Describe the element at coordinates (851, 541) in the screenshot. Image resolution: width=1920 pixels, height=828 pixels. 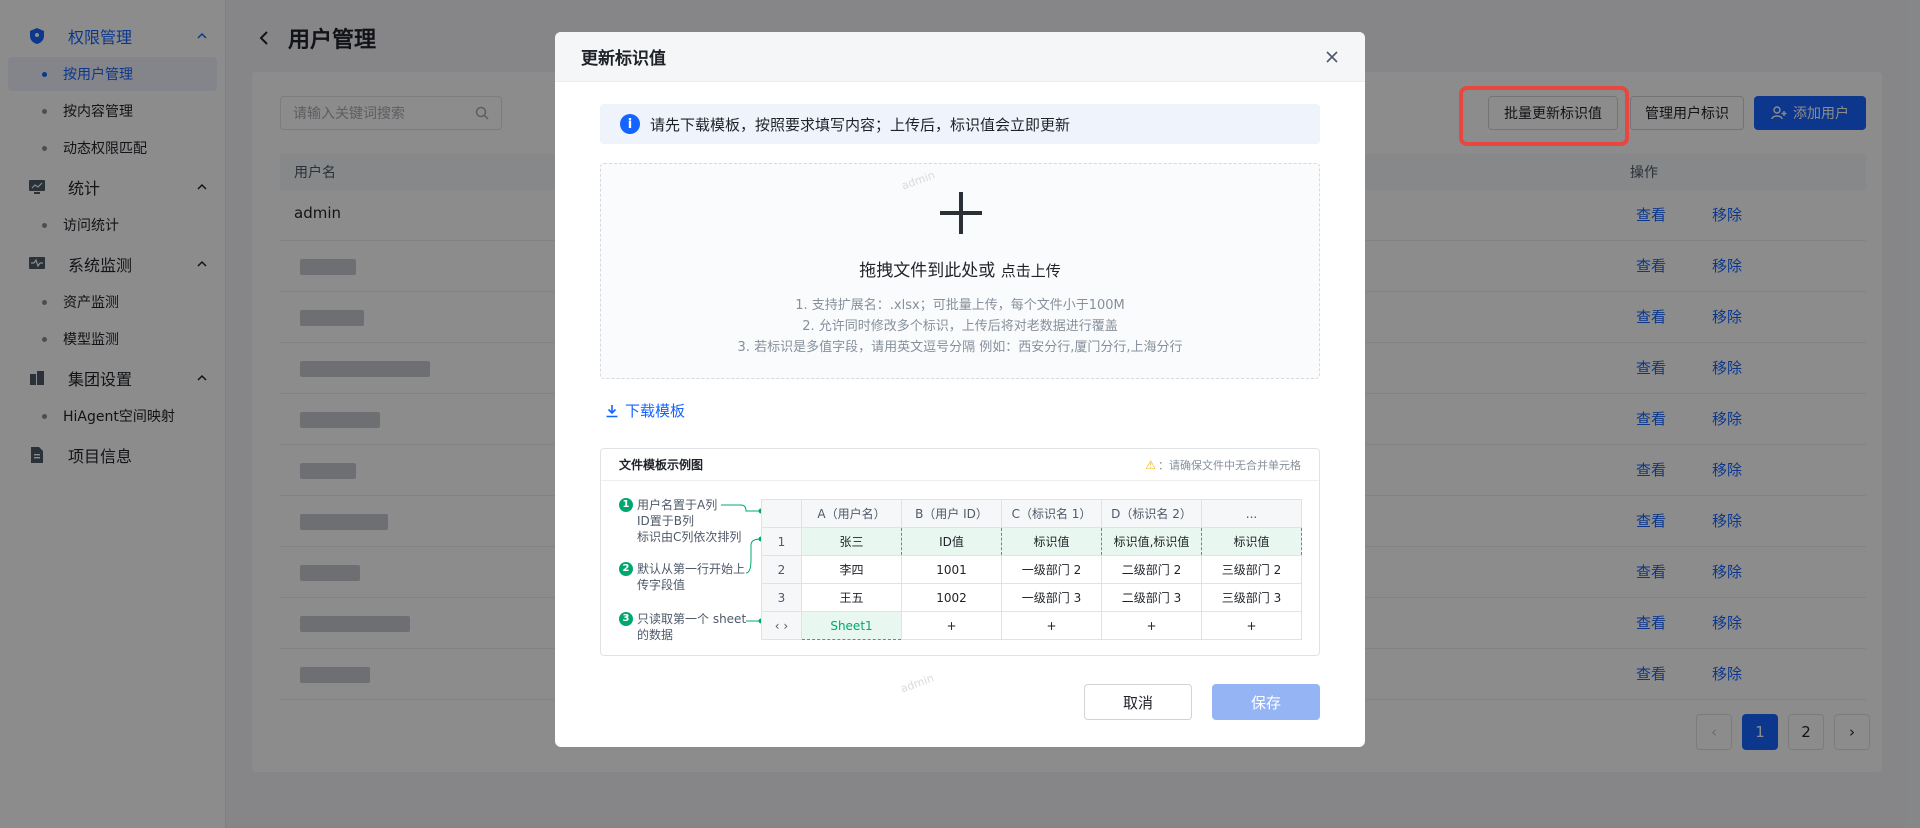
I see `example-cell: 张三` at that location.